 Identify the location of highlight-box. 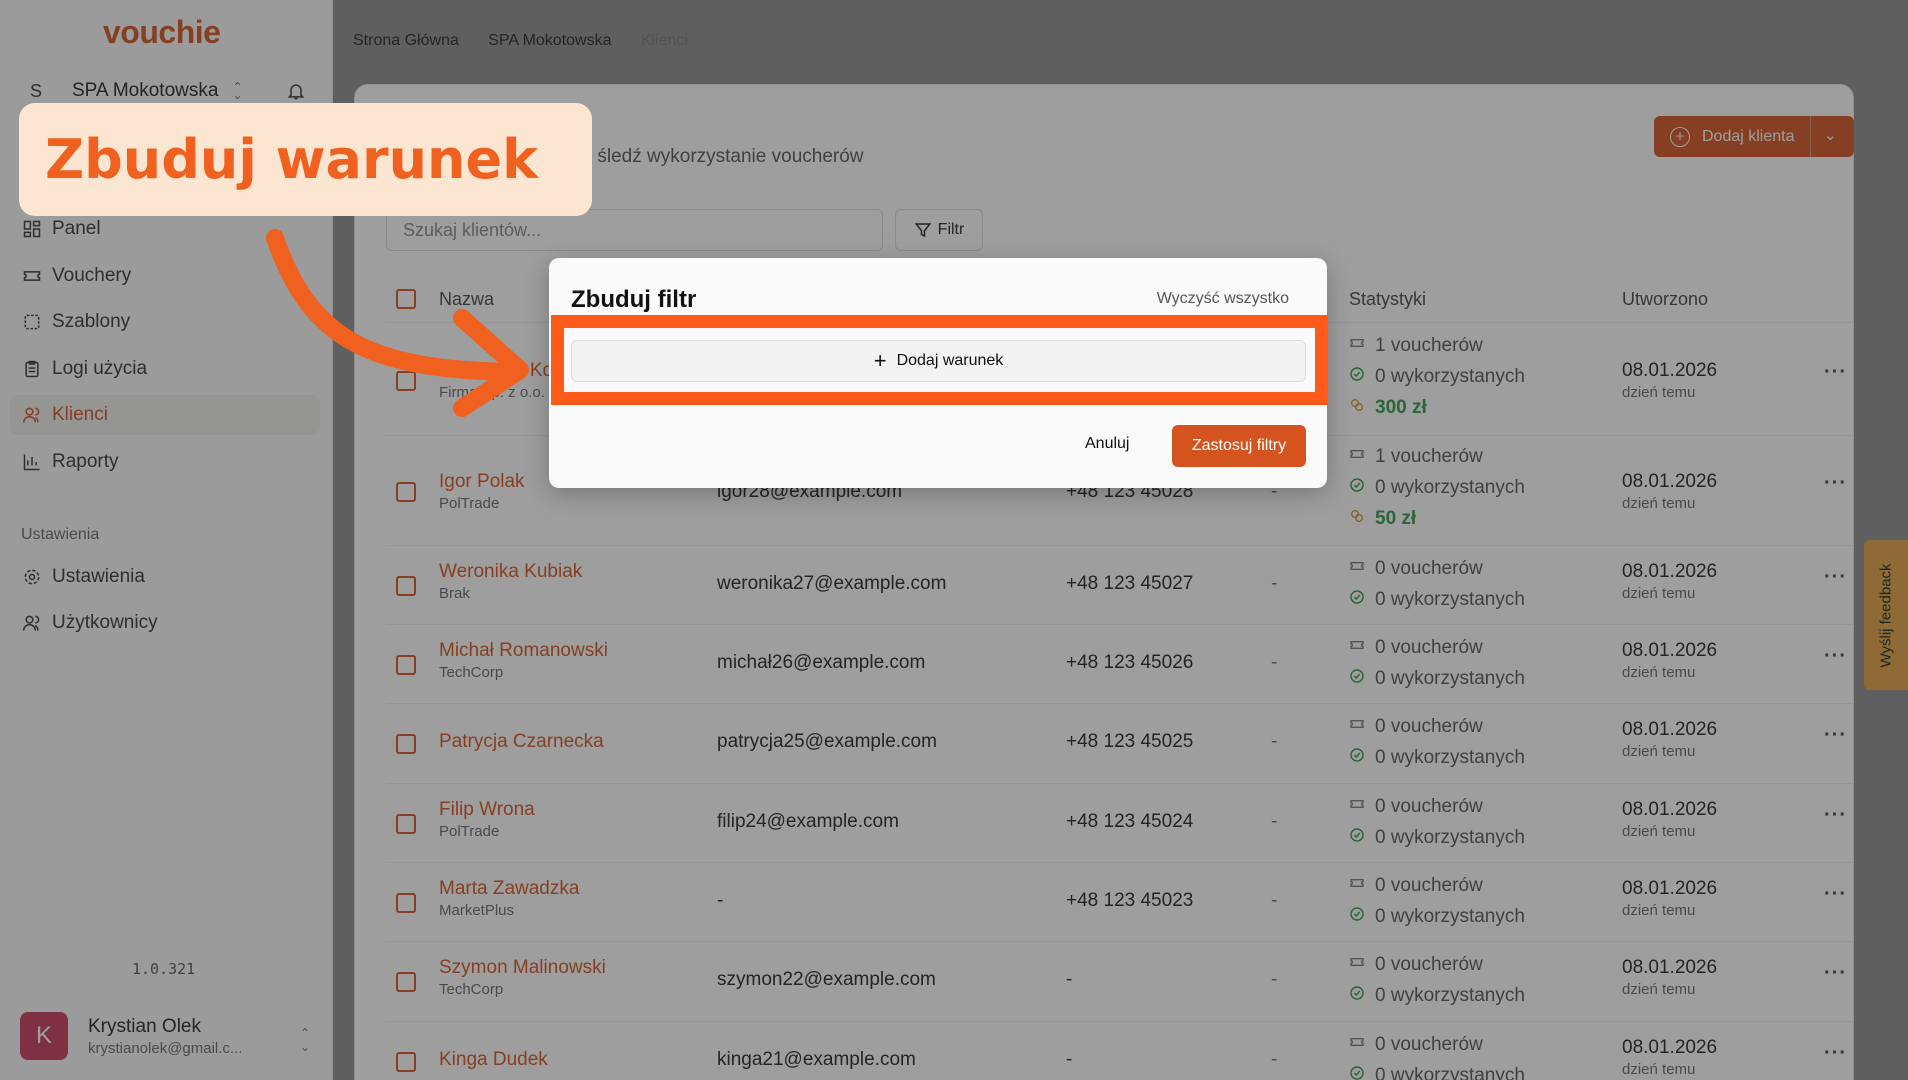
(939, 360).